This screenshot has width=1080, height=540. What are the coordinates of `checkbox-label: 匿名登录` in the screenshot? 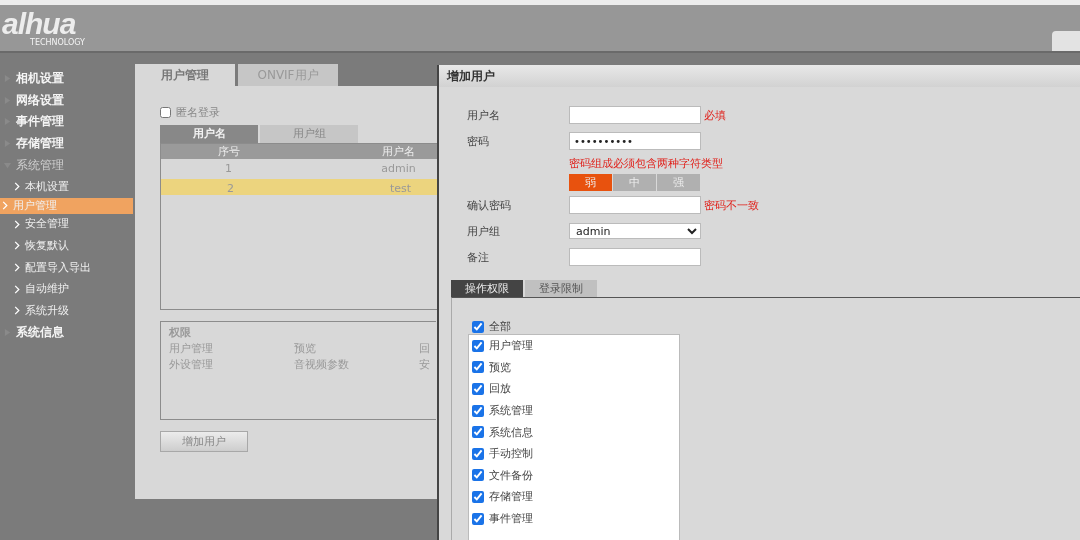 It's located at (198, 112).